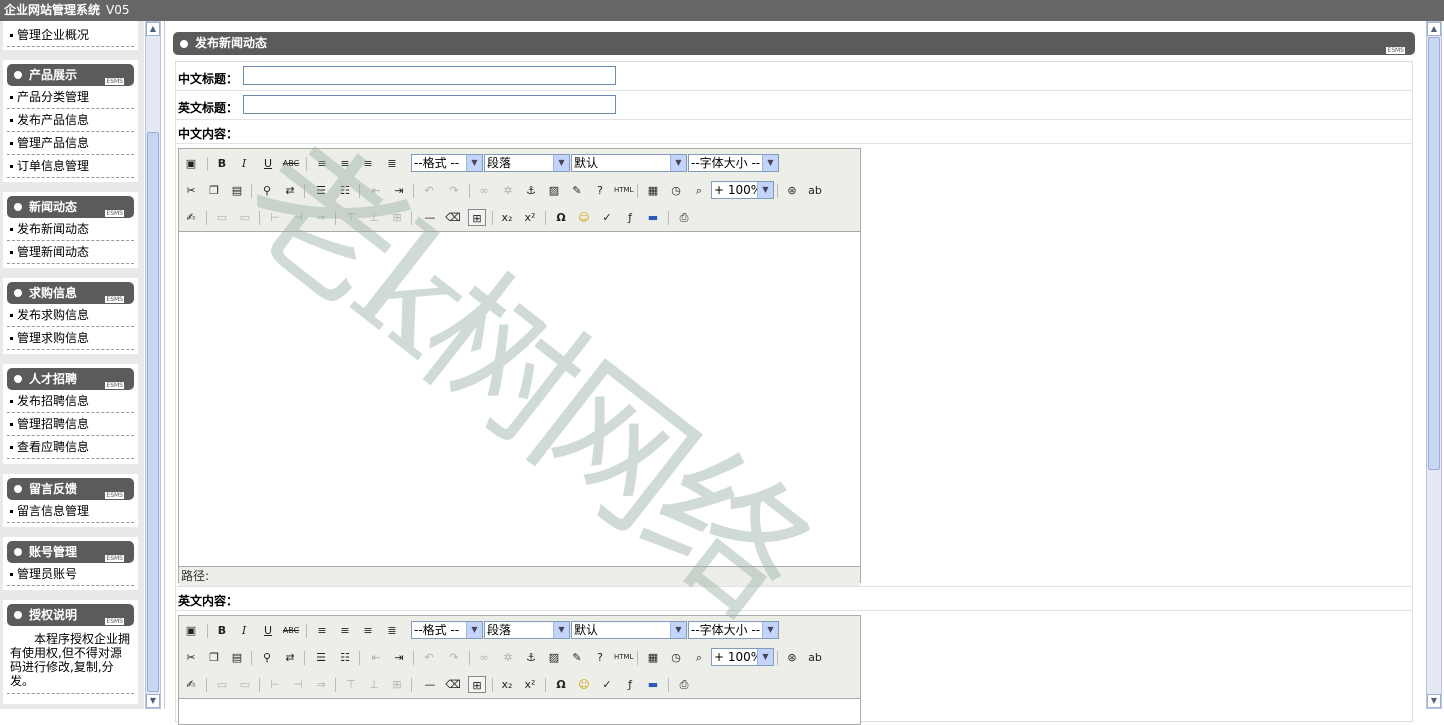 This screenshot has width=1444, height=725. Describe the element at coordinates (399, 190) in the screenshot. I see `indent-icon: ⇥` at that location.